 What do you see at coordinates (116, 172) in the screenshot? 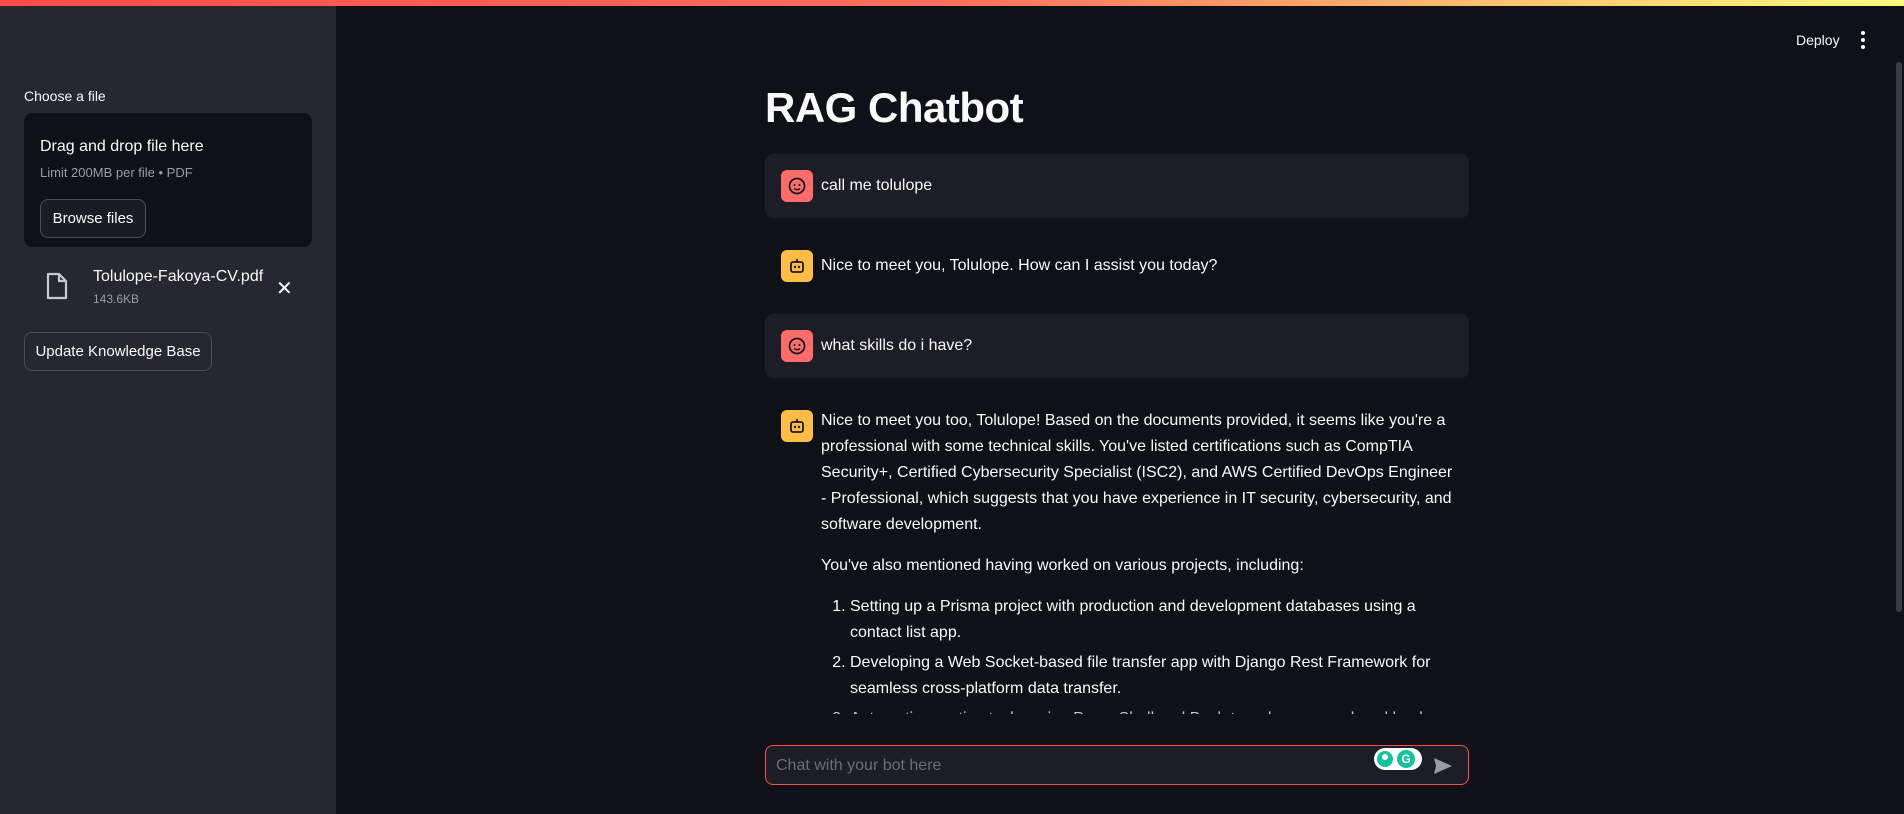
I see `dropzone-limit: Limit 200MB per file • PDF` at bounding box center [116, 172].